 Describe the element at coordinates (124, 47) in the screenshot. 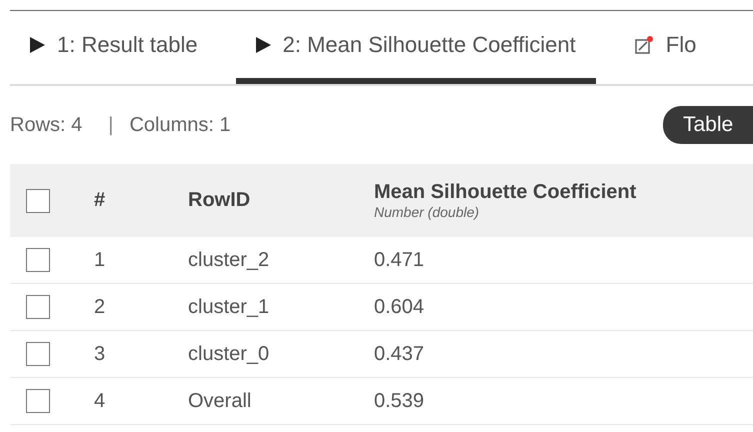

I see `tab: 1: Result table` at that location.